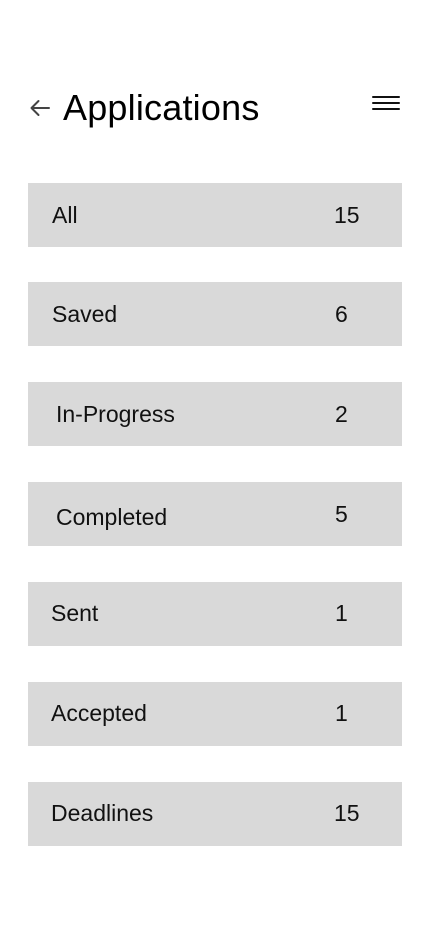 This screenshot has height=932, width=430. Describe the element at coordinates (102, 813) in the screenshot. I see `category-label: Deadlines` at that location.